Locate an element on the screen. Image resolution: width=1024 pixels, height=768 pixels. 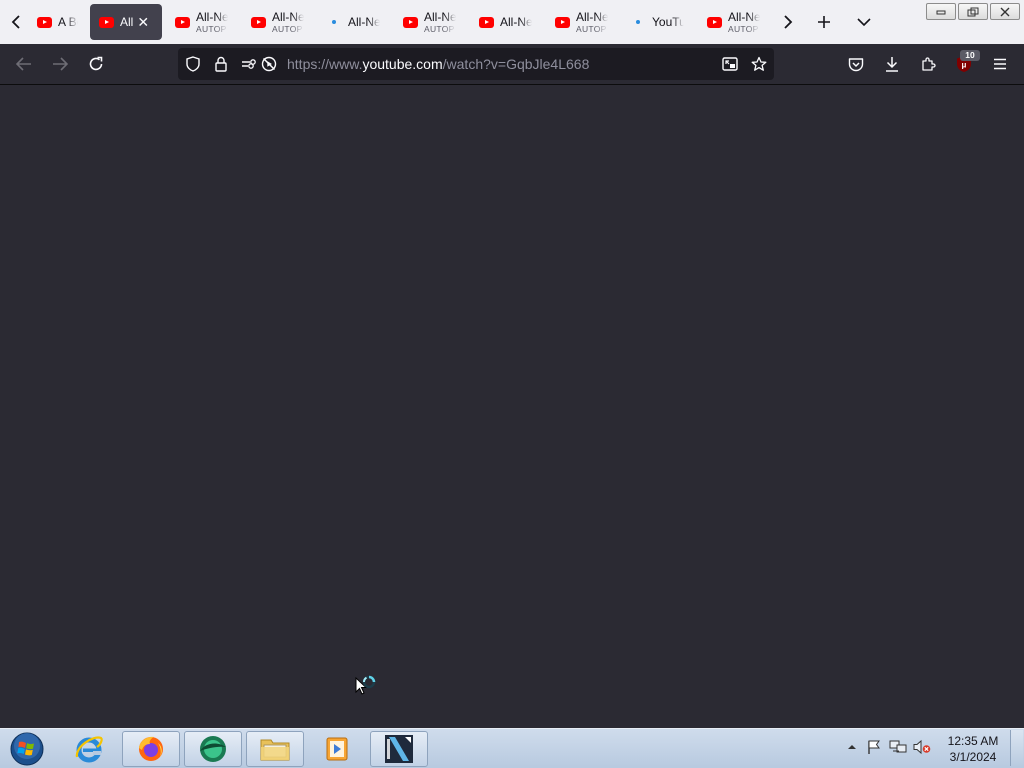
taskbar-media-app is located at coordinates (213, 749).